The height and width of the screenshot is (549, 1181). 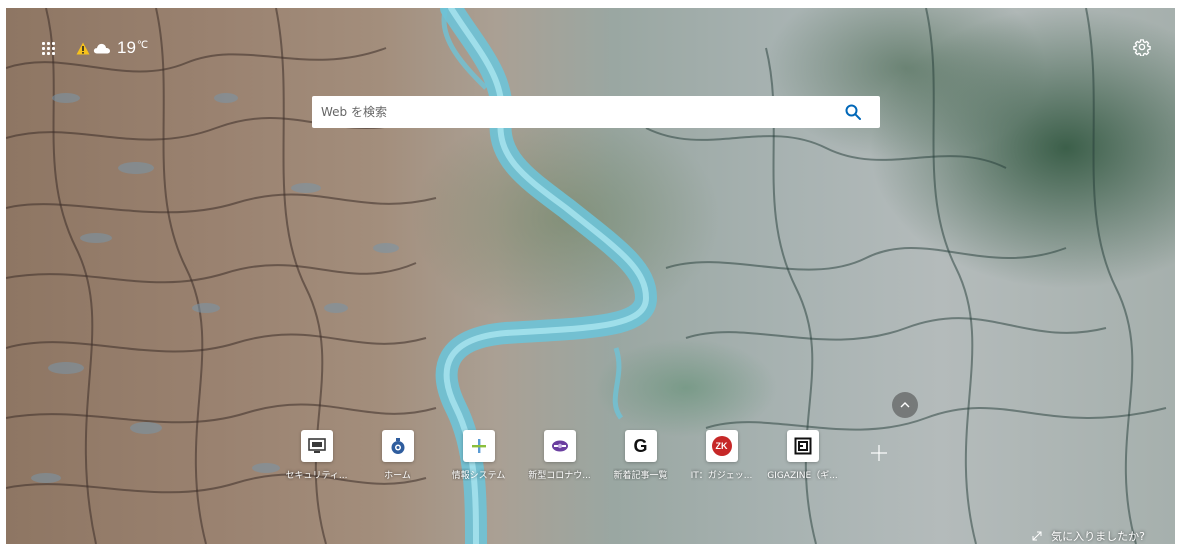 I want to click on plus-icon, so click(x=879, y=453).